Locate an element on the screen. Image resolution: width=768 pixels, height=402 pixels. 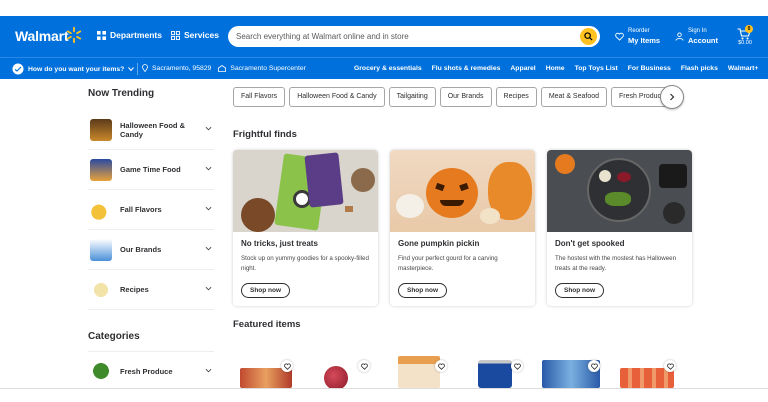
sidebar-item-label: Game Time Food is located at coordinates (150, 169).